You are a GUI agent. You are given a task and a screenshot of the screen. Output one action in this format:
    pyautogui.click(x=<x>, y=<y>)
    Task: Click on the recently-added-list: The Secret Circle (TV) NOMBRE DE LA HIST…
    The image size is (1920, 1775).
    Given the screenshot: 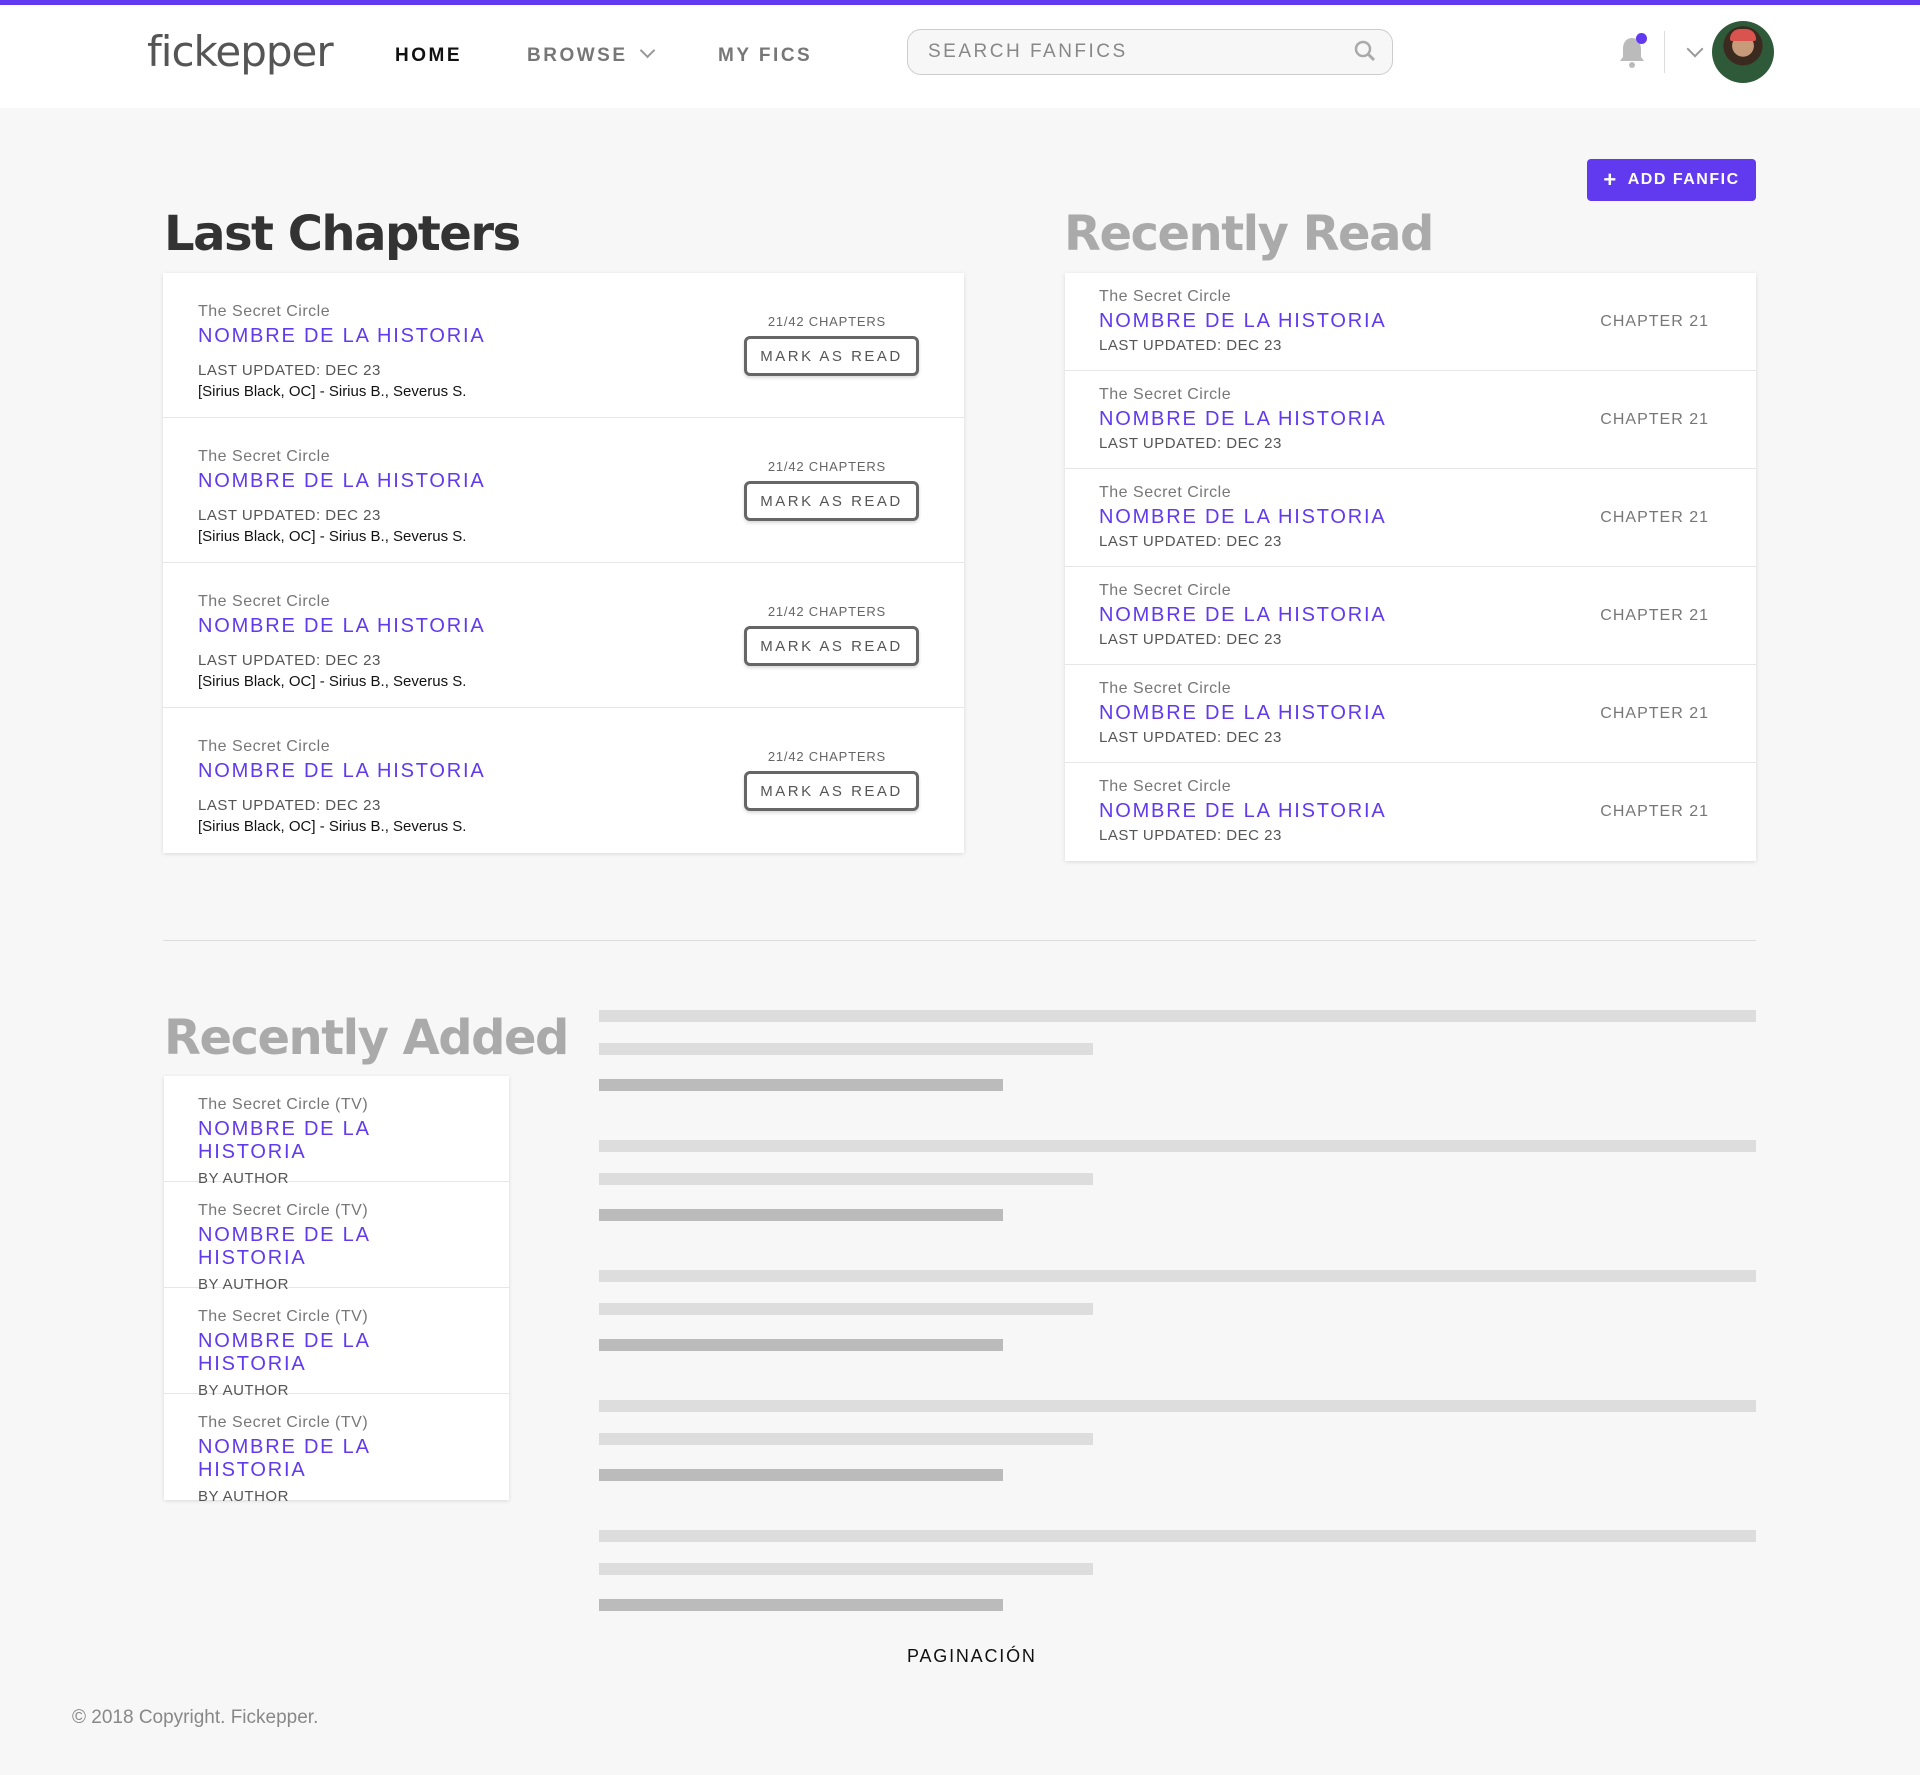 What is the action you would take?
    pyautogui.click(x=336, y=1290)
    